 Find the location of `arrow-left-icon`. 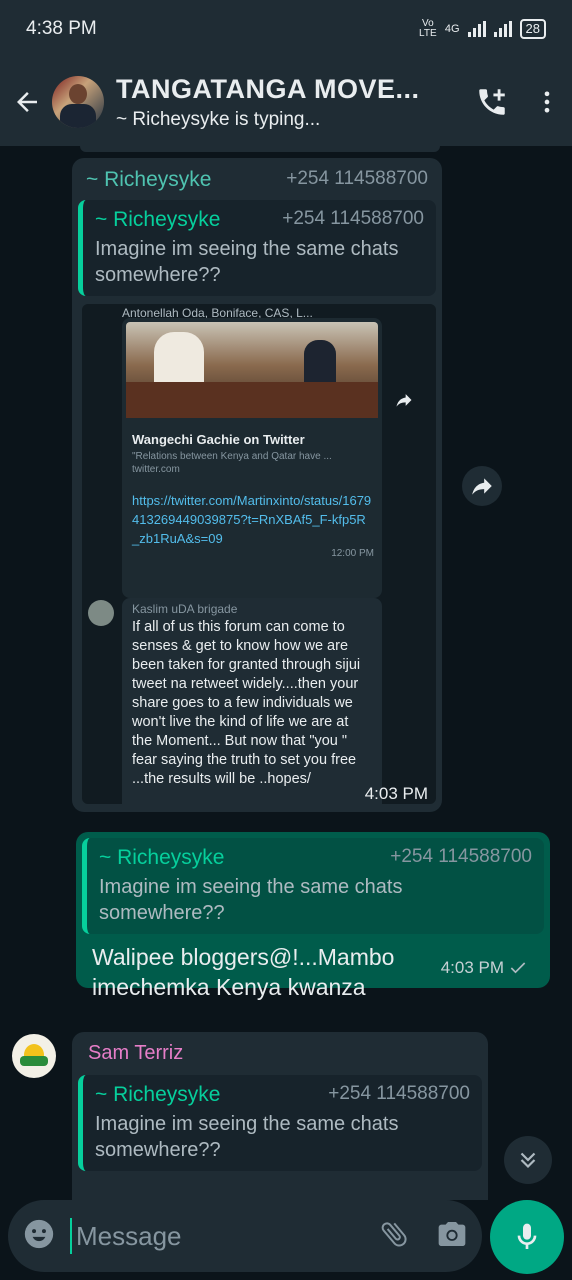

arrow-left-icon is located at coordinates (27, 102).